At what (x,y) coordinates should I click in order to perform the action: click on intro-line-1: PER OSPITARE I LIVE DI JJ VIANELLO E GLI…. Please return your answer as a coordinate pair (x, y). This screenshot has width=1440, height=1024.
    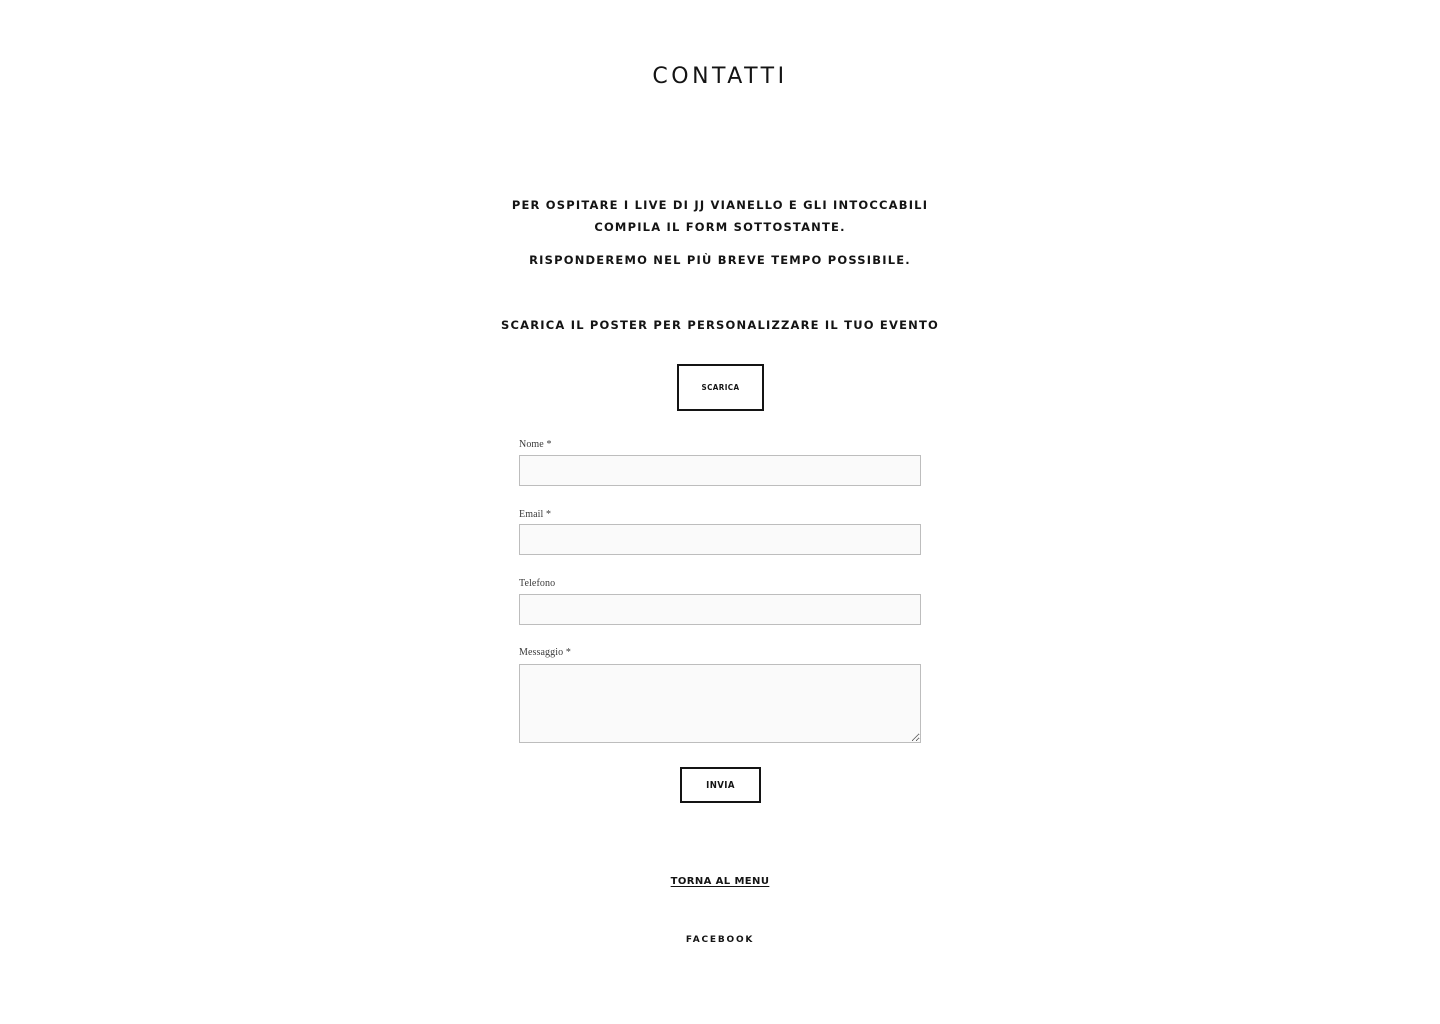
    Looking at the image, I should click on (720, 205).